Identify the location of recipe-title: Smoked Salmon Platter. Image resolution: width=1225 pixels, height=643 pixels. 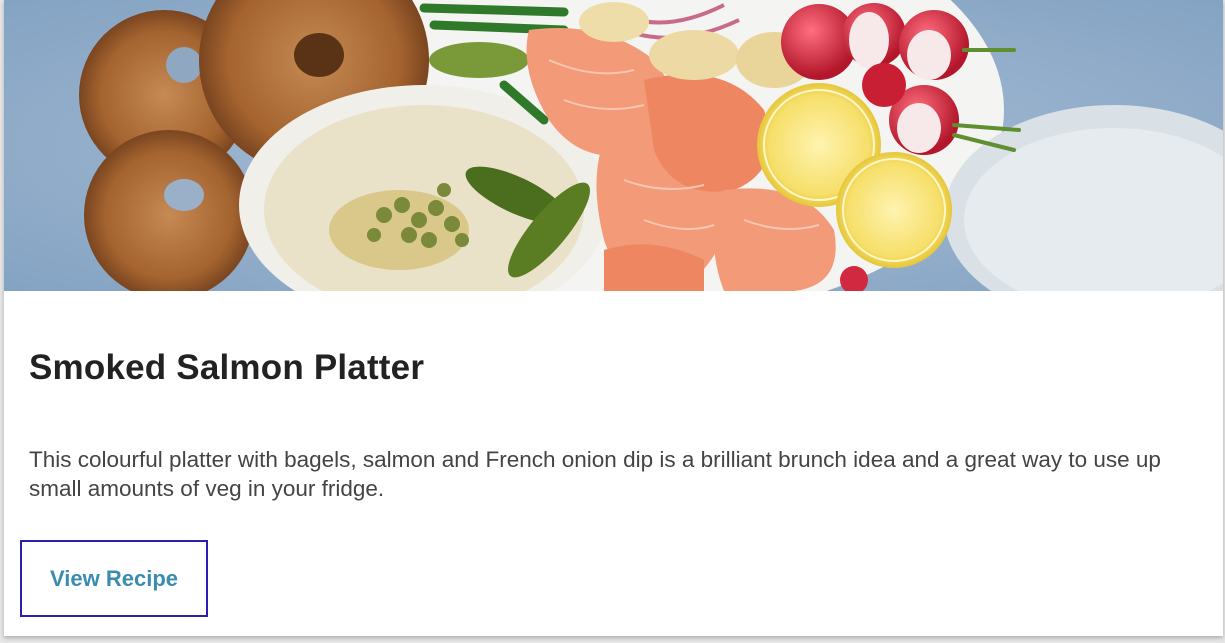
(227, 367).